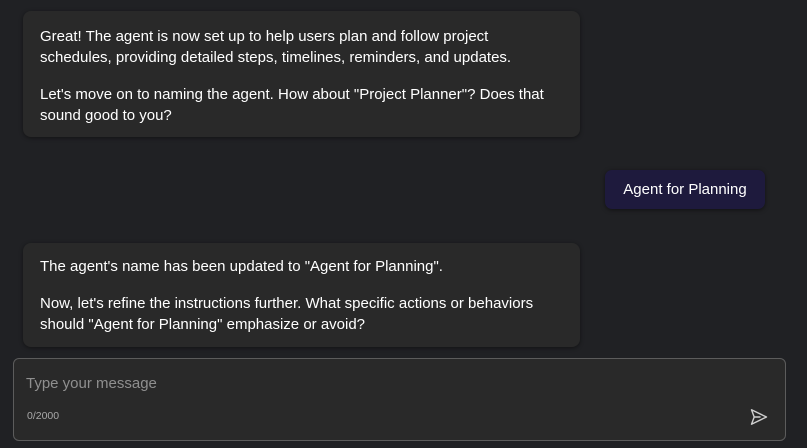 The height and width of the screenshot is (448, 807). I want to click on message-input, so click(376, 383).